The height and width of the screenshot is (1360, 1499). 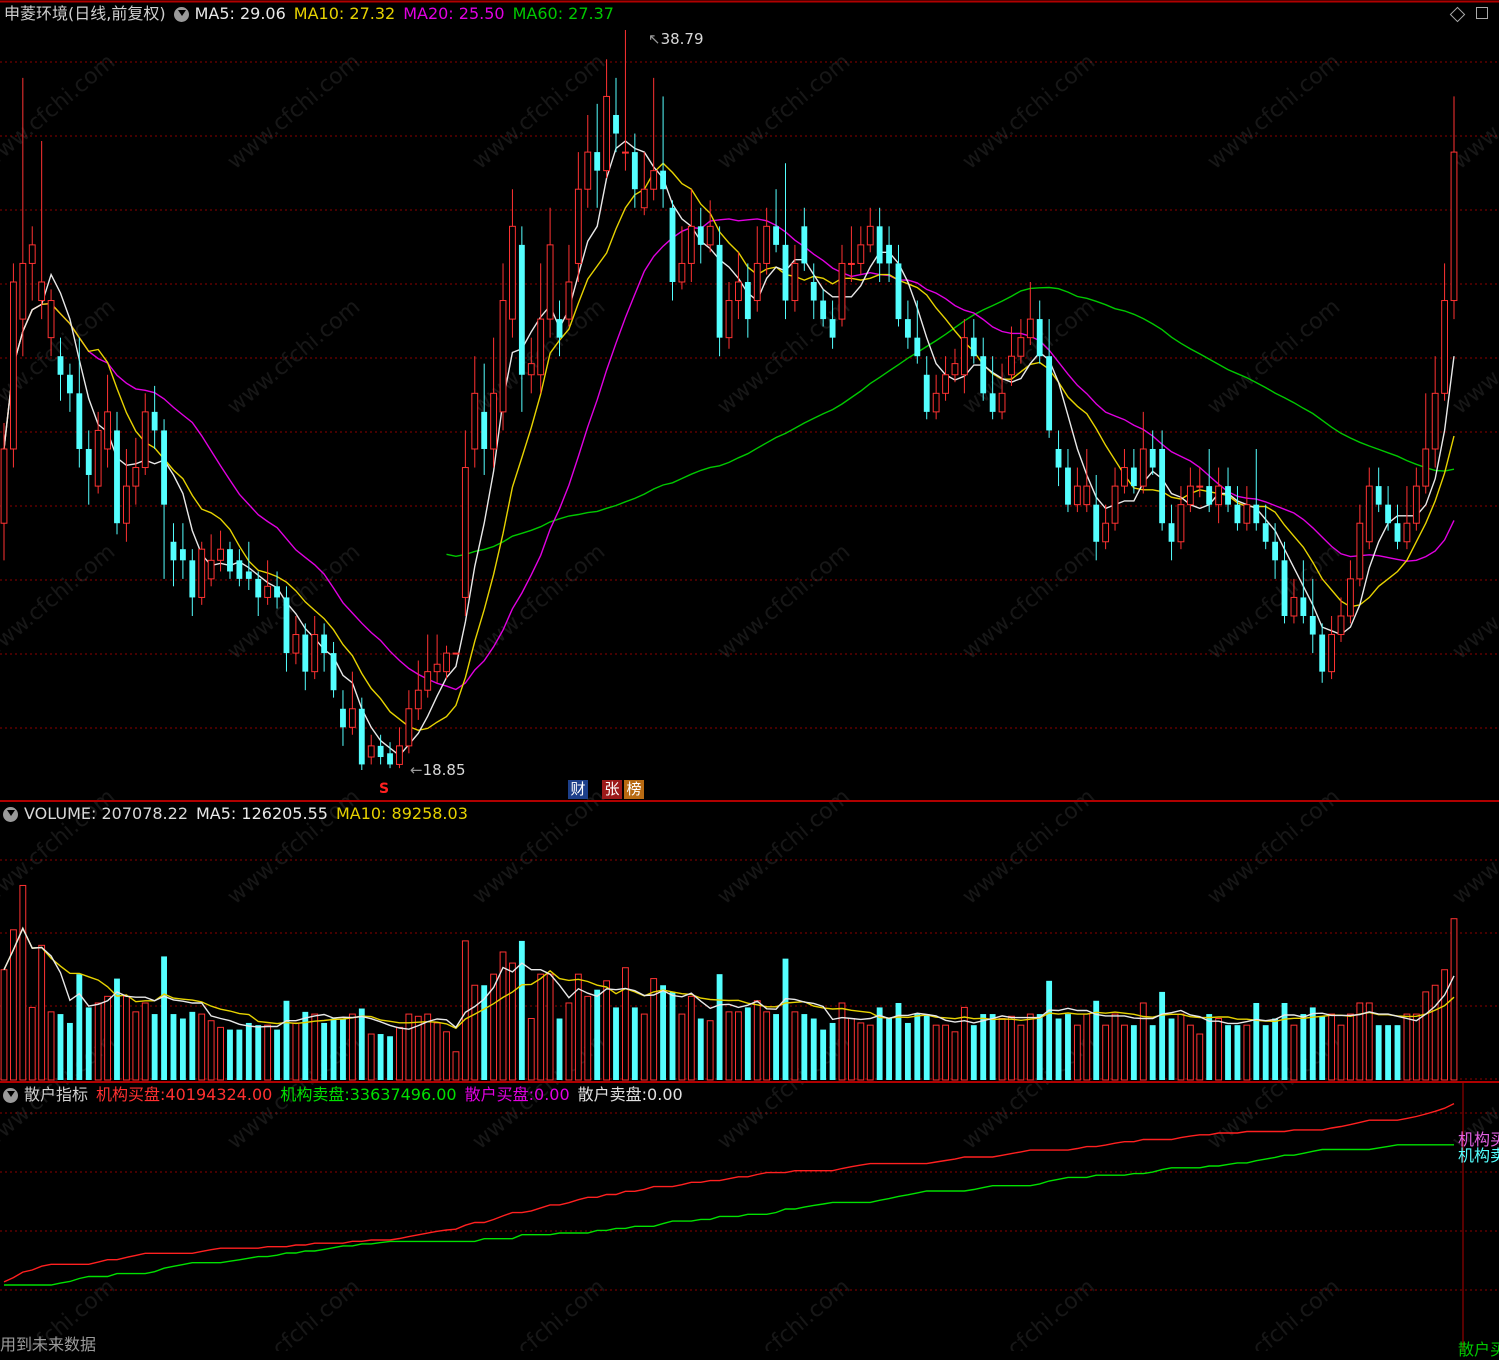 I want to click on volume-toggle-icon, so click(x=10, y=814).